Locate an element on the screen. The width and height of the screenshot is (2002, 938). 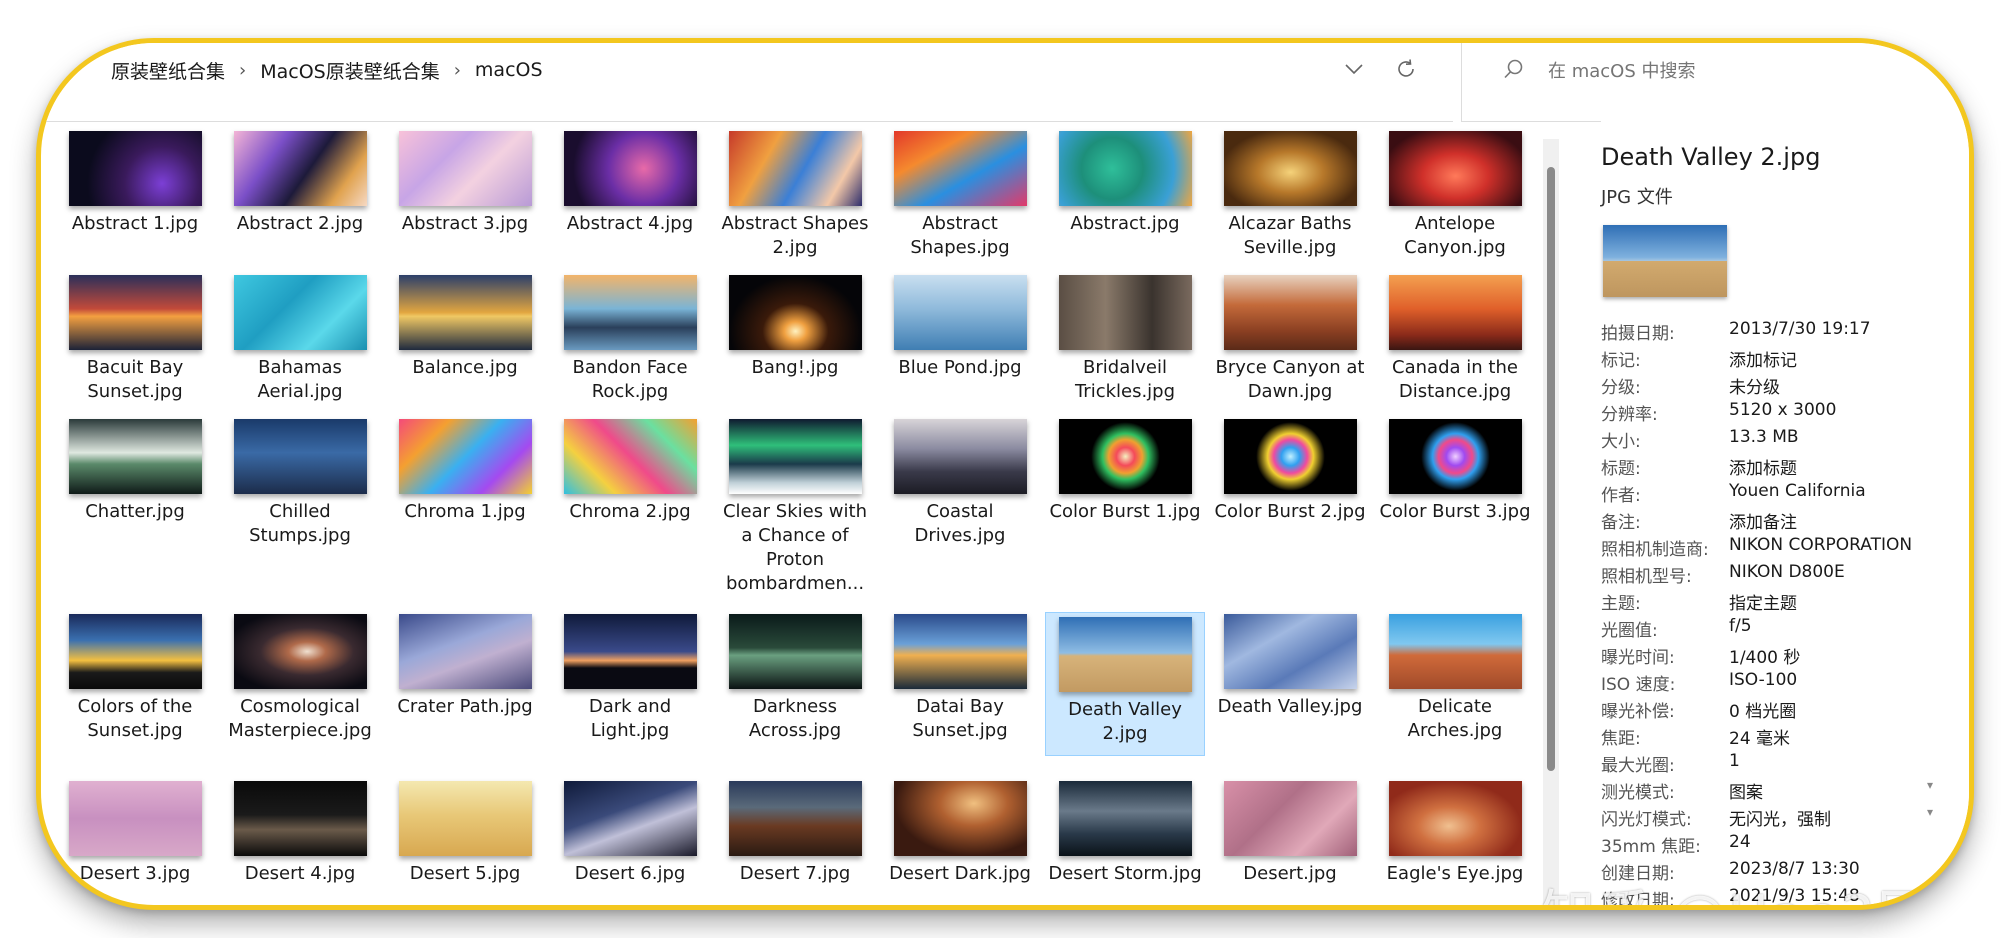
file-item: Chroma 1.jpg is located at coordinates (465, 516).